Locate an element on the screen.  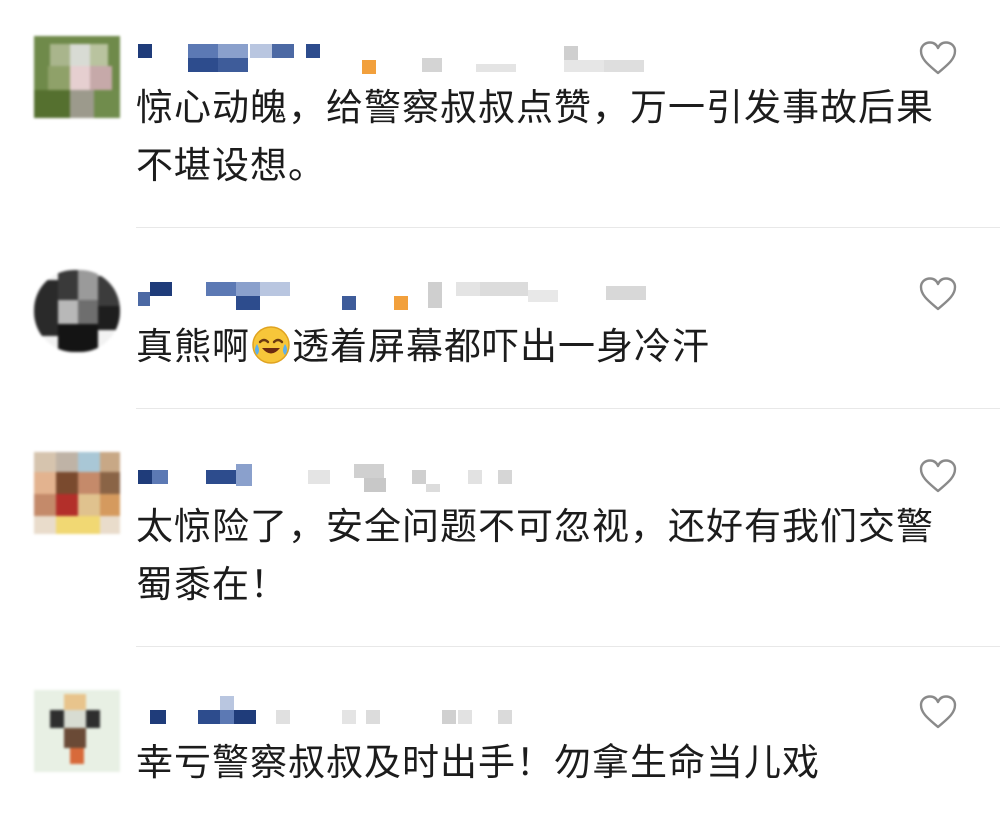
comment-text-part: 真熊啊 is located at coordinates (193, 346).